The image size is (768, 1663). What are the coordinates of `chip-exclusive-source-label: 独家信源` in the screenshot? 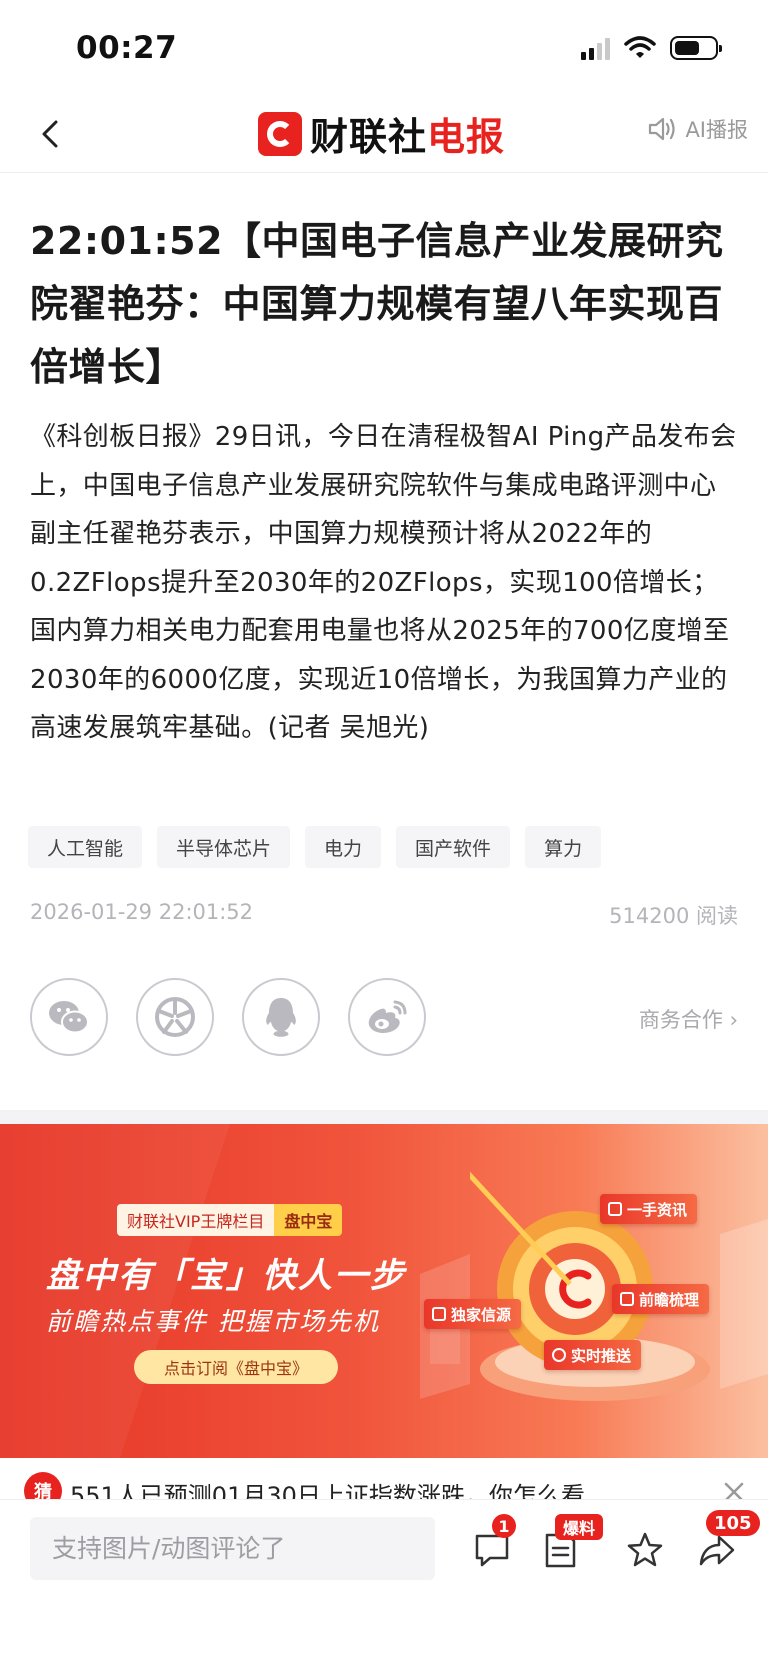 It's located at (481, 1314).